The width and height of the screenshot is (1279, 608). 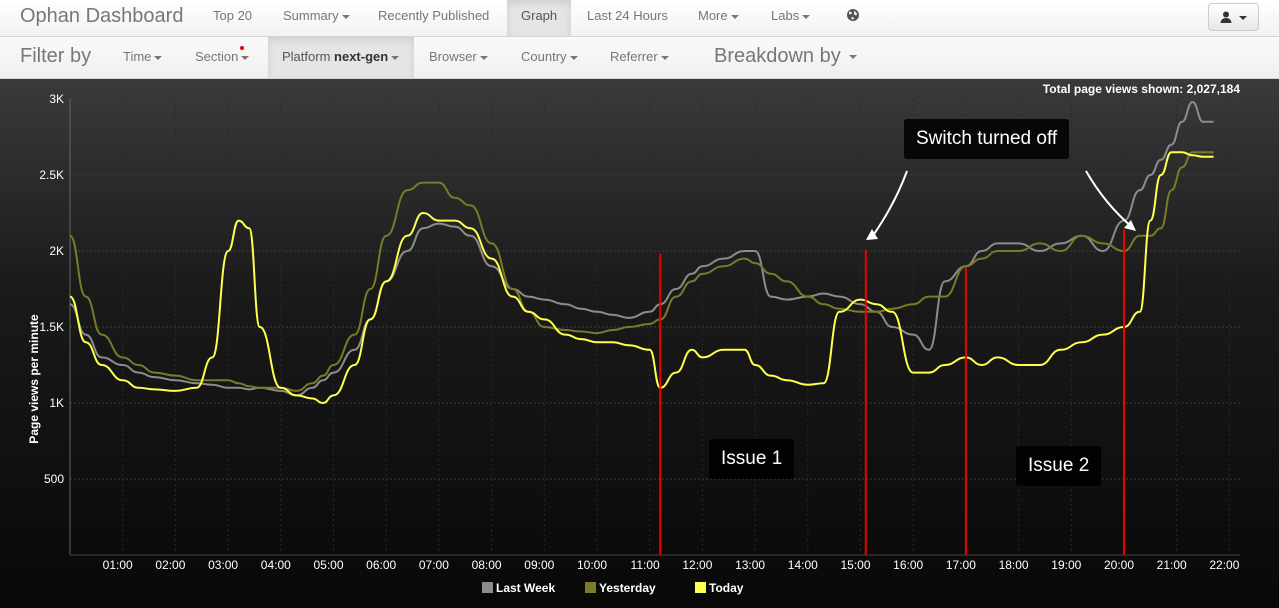 What do you see at coordinates (777, 56) in the screenshot?
I see `breakdown-by-label: Breakdown by` at bounding box center [777, 56].